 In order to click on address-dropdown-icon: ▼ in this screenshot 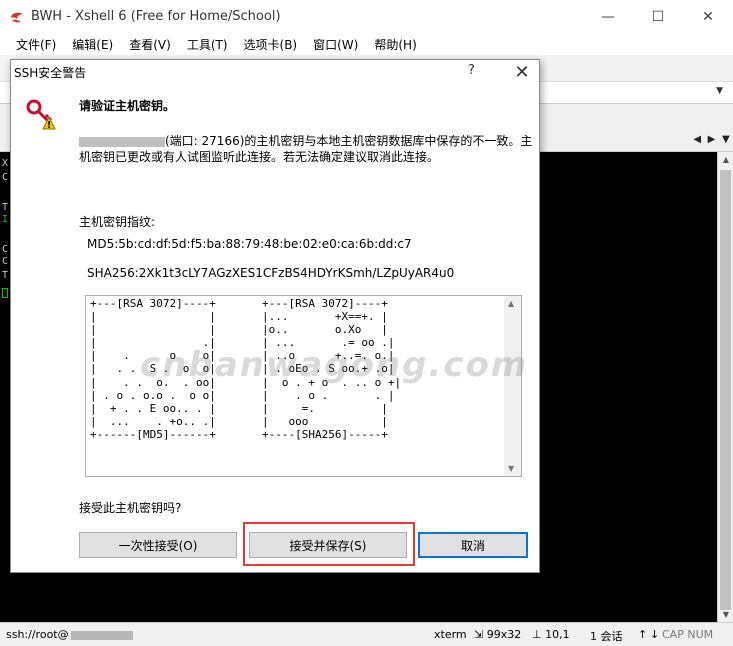, I will do `click(719, 91)`.